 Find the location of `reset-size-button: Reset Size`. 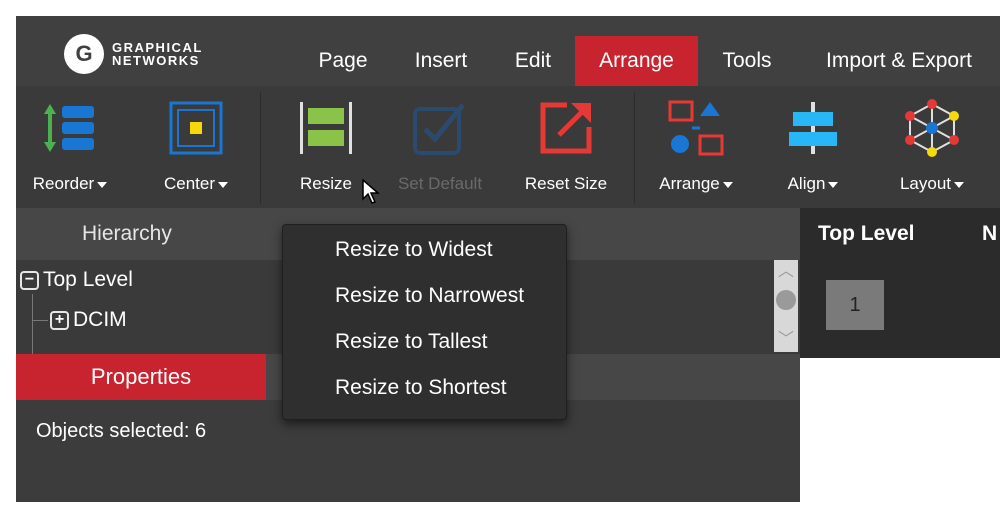

reset-size-button: Reset Size is located at coordinates (566, 147).